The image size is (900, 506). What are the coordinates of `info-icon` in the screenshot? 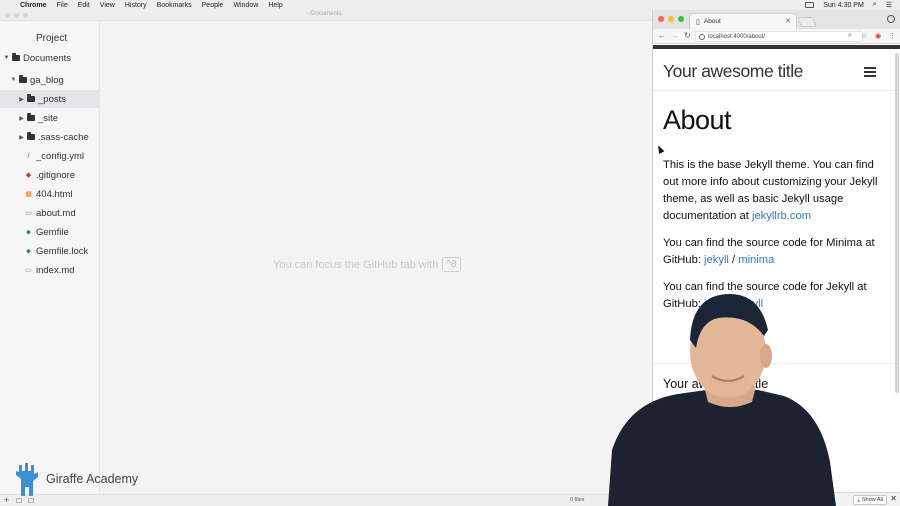 It's located at (702, 36).